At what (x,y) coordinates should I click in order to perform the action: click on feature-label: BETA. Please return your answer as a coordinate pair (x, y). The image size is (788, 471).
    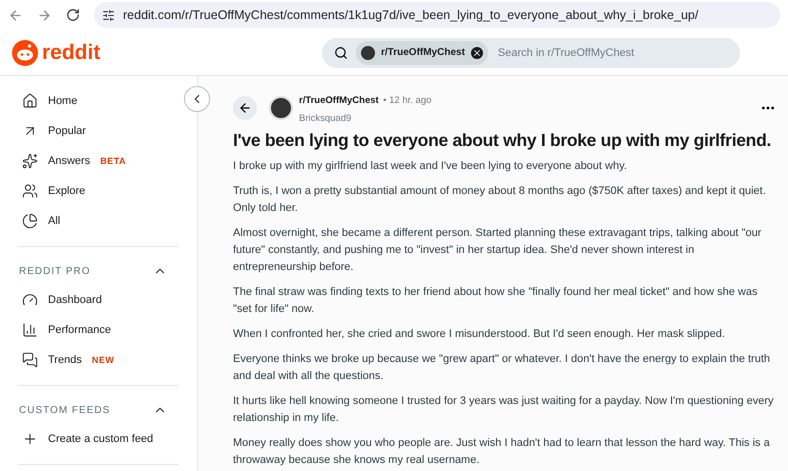
    Looking at the image, I should click on (113, 161).